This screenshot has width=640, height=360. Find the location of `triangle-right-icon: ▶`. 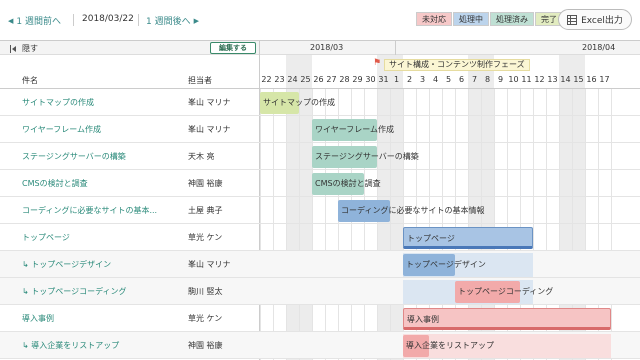

triangle-right-icon: ▶ is located at coordinates (196, 20).